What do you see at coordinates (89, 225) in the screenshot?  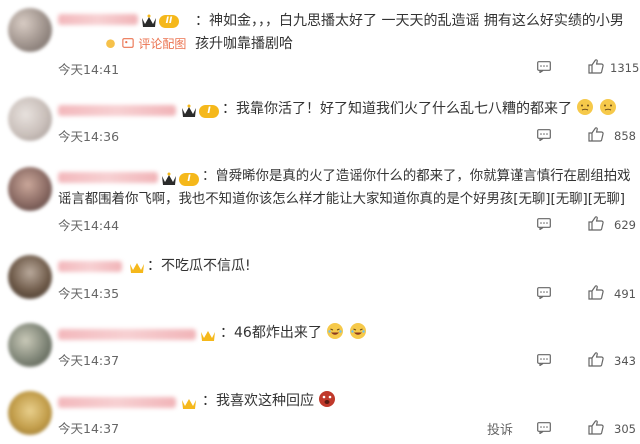 I see `timestamp: 今天14:44` at bounding box center [89, 225].